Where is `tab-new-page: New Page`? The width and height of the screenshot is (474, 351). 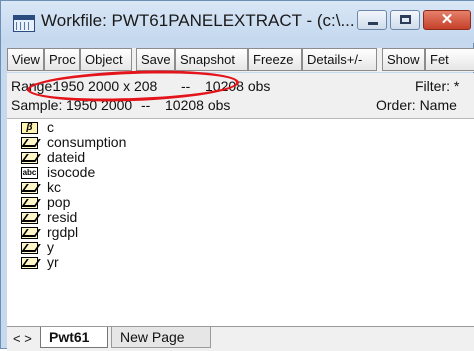
tab-new-page: New Page is located at coordinates (161, 337).